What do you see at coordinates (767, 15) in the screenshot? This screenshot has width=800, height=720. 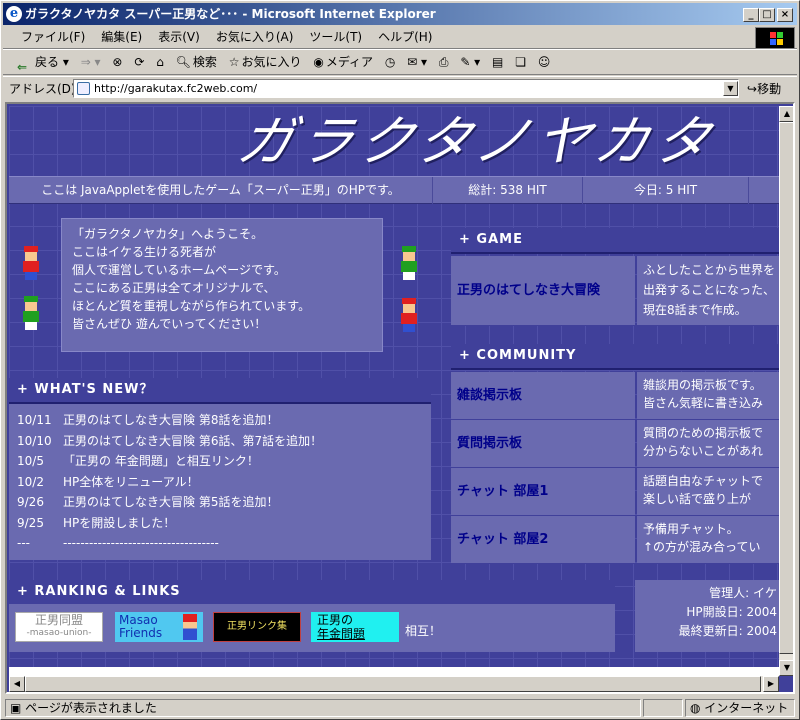 I see `maximize-button: □` at bounding box center [767, 15].